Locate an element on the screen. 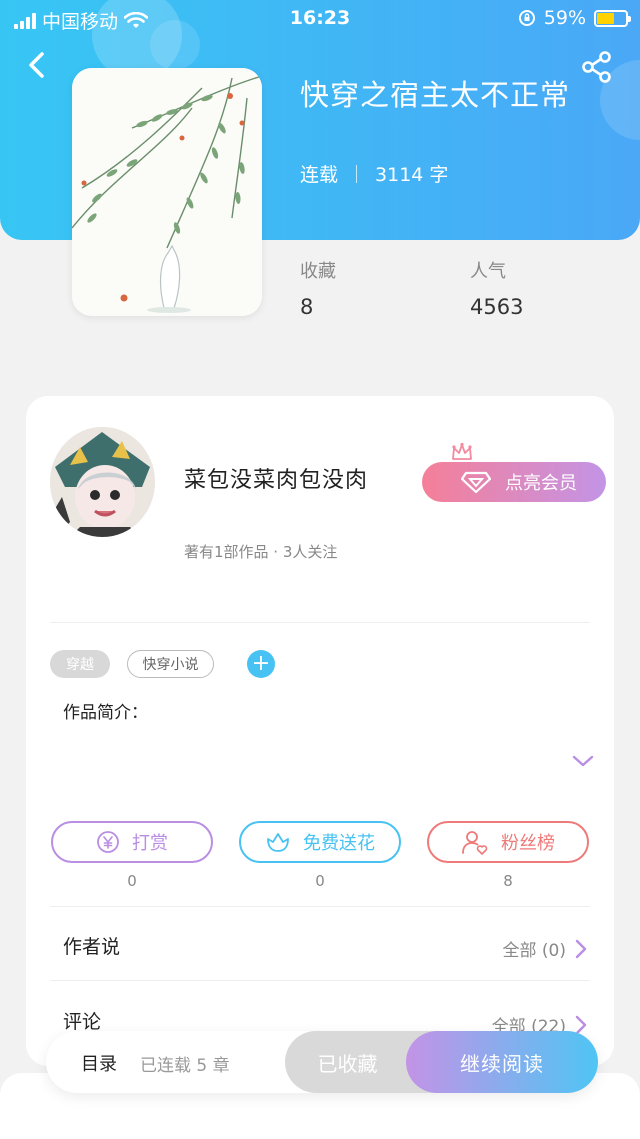  plus-icon: + is located at coordinates (261, 663).